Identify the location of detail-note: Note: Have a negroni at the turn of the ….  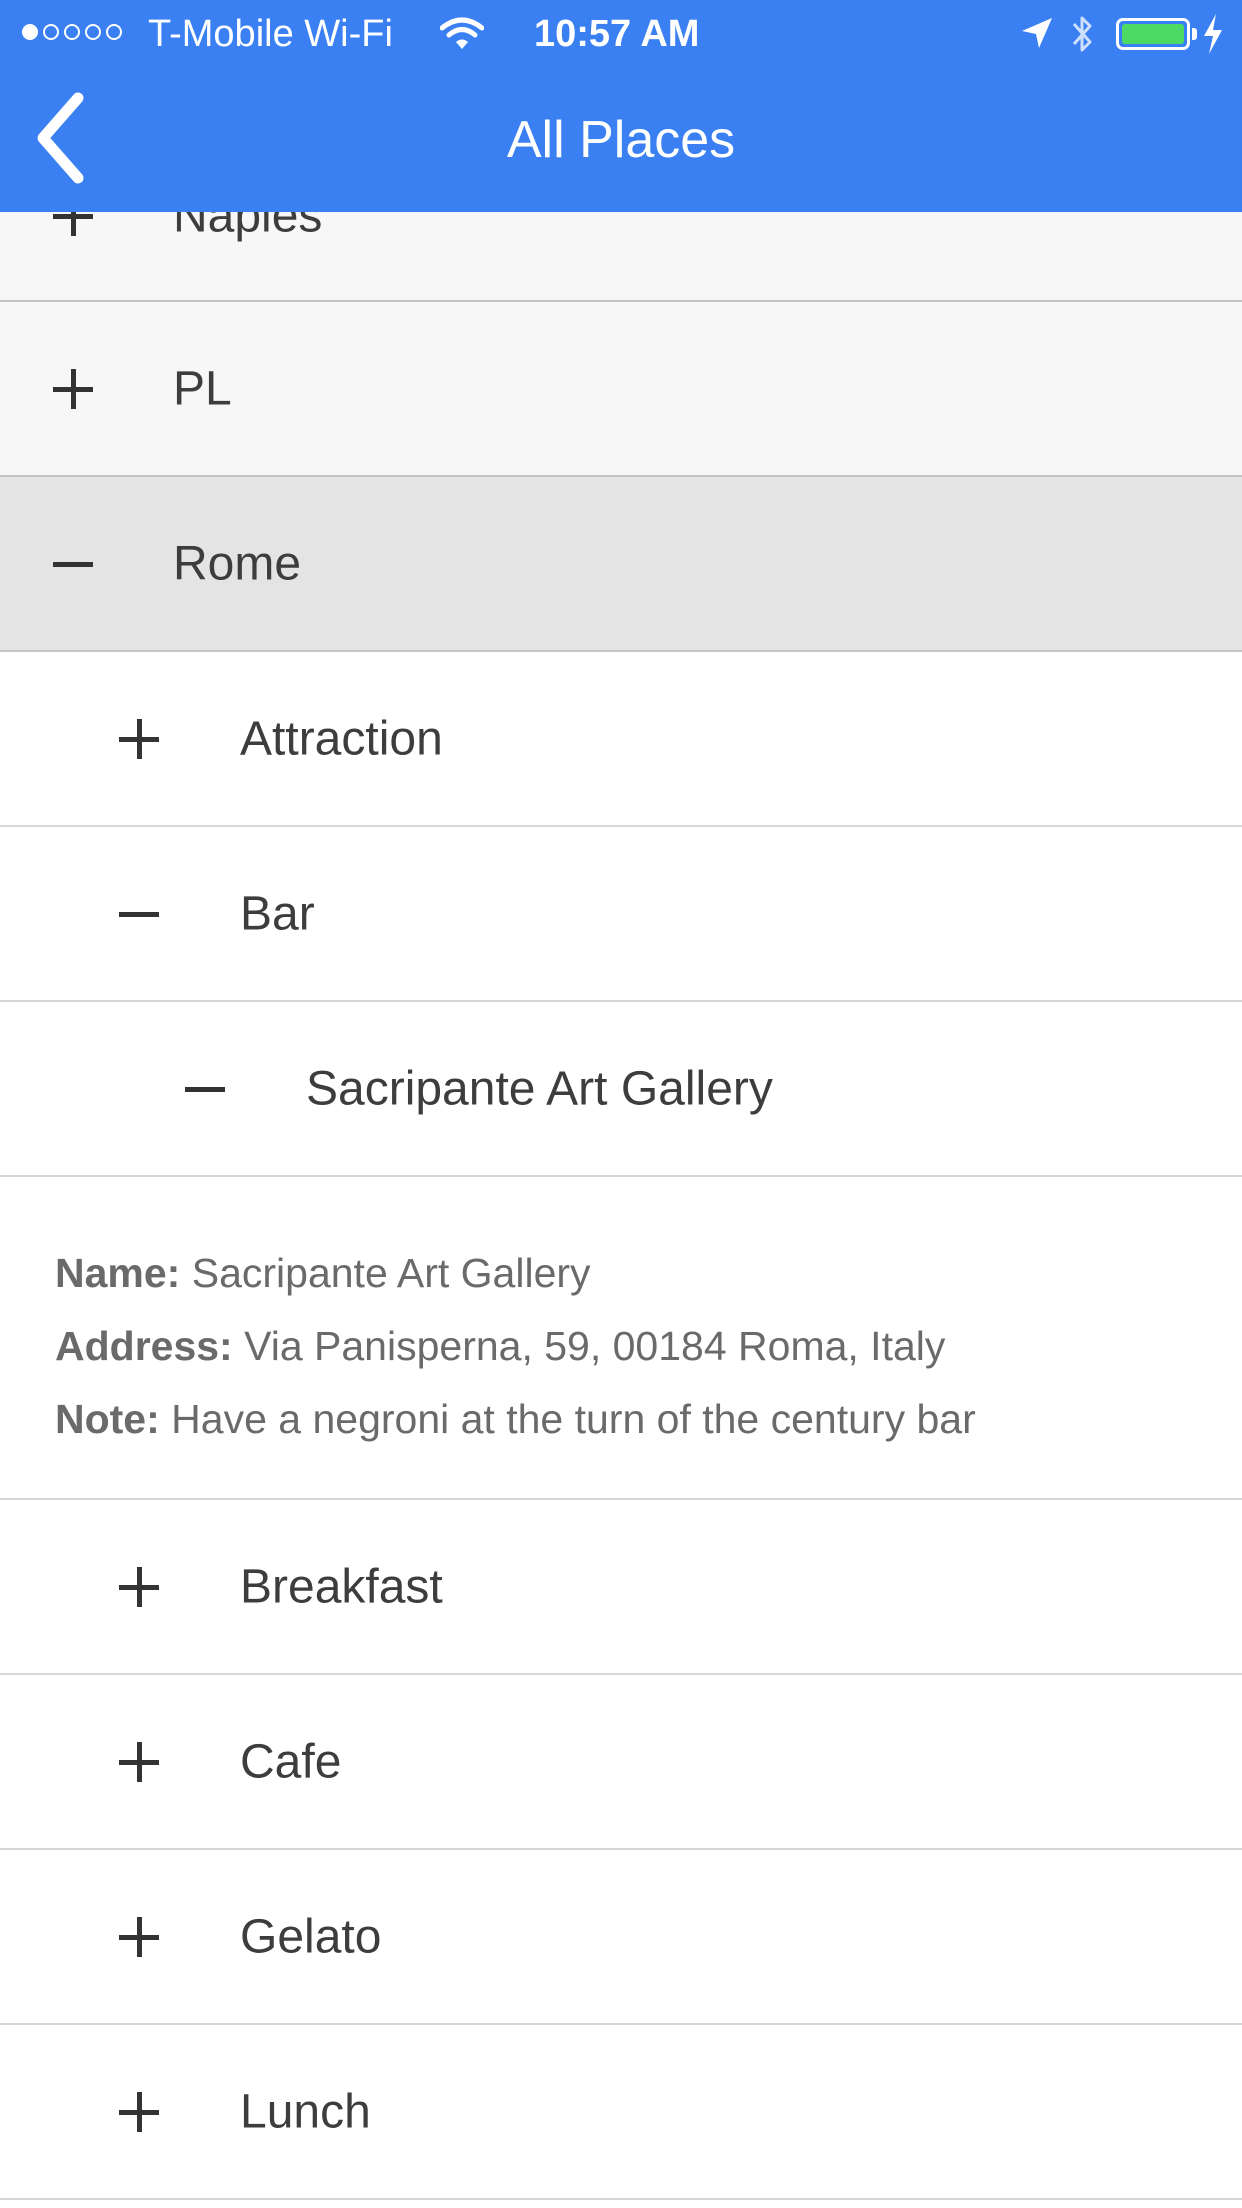
(648, 1419).